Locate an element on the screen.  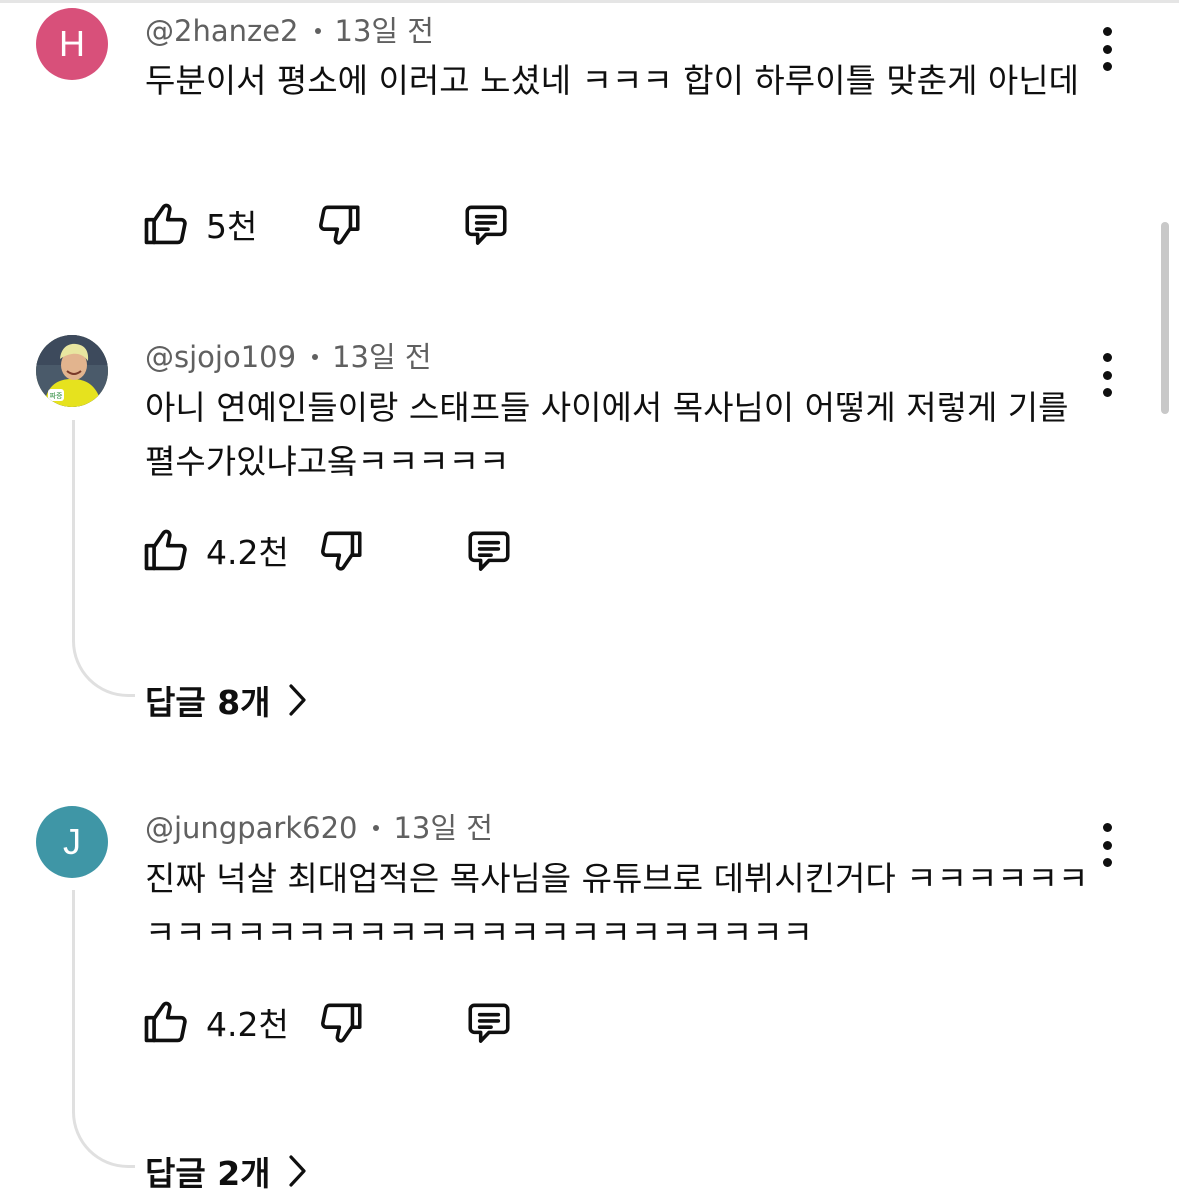
top-divider is located at coordinates (589, 1).